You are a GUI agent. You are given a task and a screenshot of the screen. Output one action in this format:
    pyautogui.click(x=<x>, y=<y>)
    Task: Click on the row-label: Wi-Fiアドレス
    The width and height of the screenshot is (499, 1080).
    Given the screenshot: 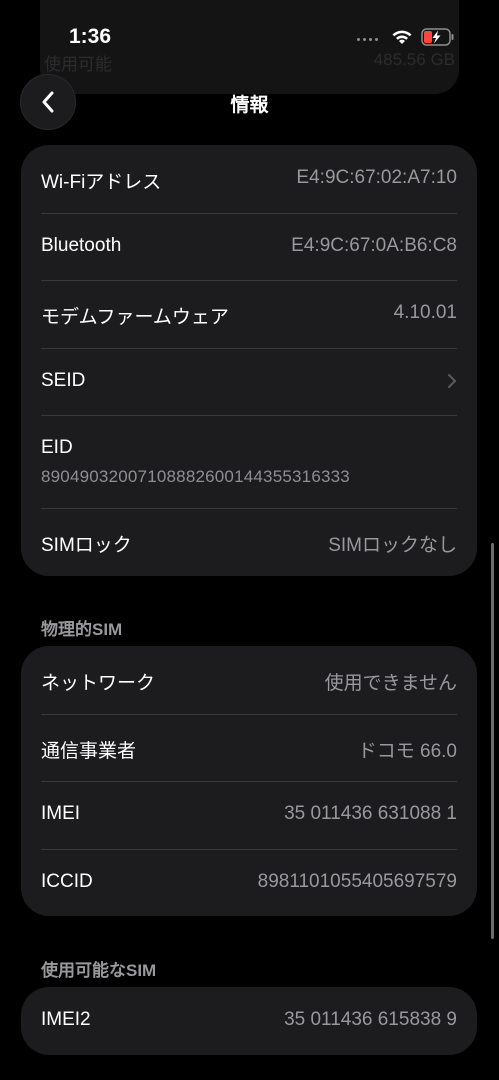 What is the action you would take?
    pyautogui.click(x=101, y=182)
    